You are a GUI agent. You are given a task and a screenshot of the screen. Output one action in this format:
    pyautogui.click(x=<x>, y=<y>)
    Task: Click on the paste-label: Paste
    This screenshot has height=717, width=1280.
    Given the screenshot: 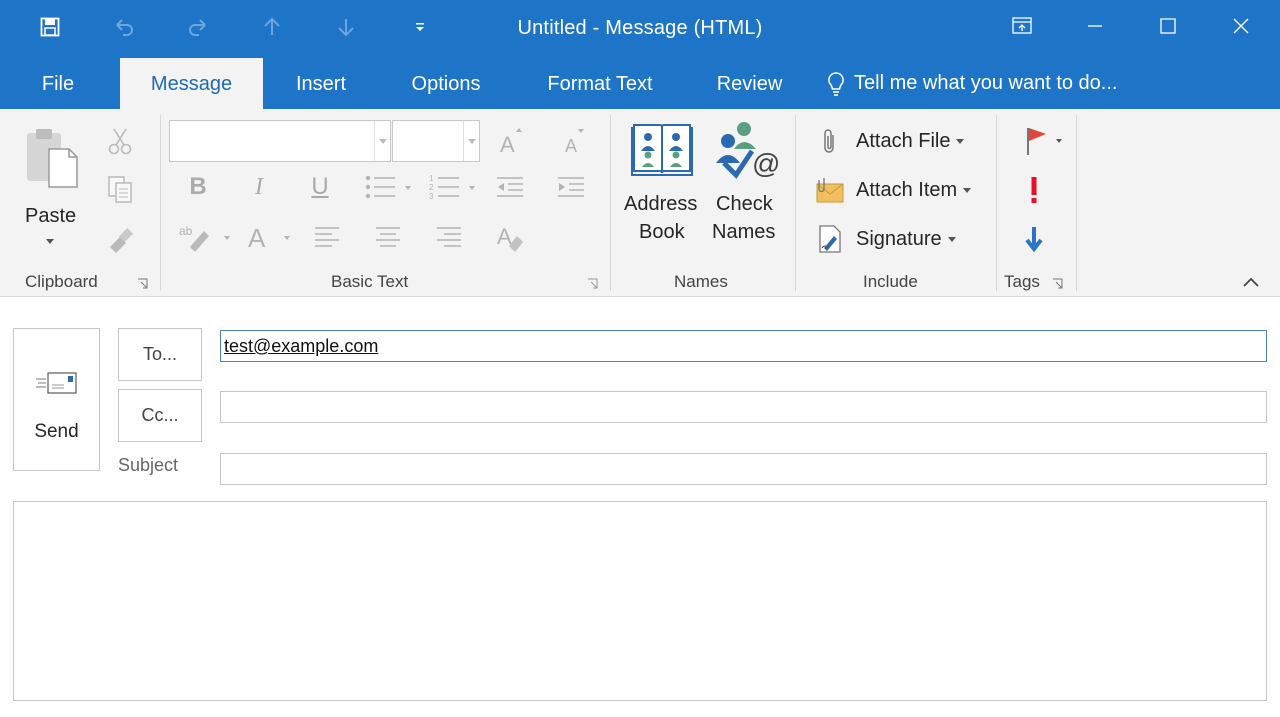 What is the action you would take?
    pyautogui.click(x=51, y=216)
    